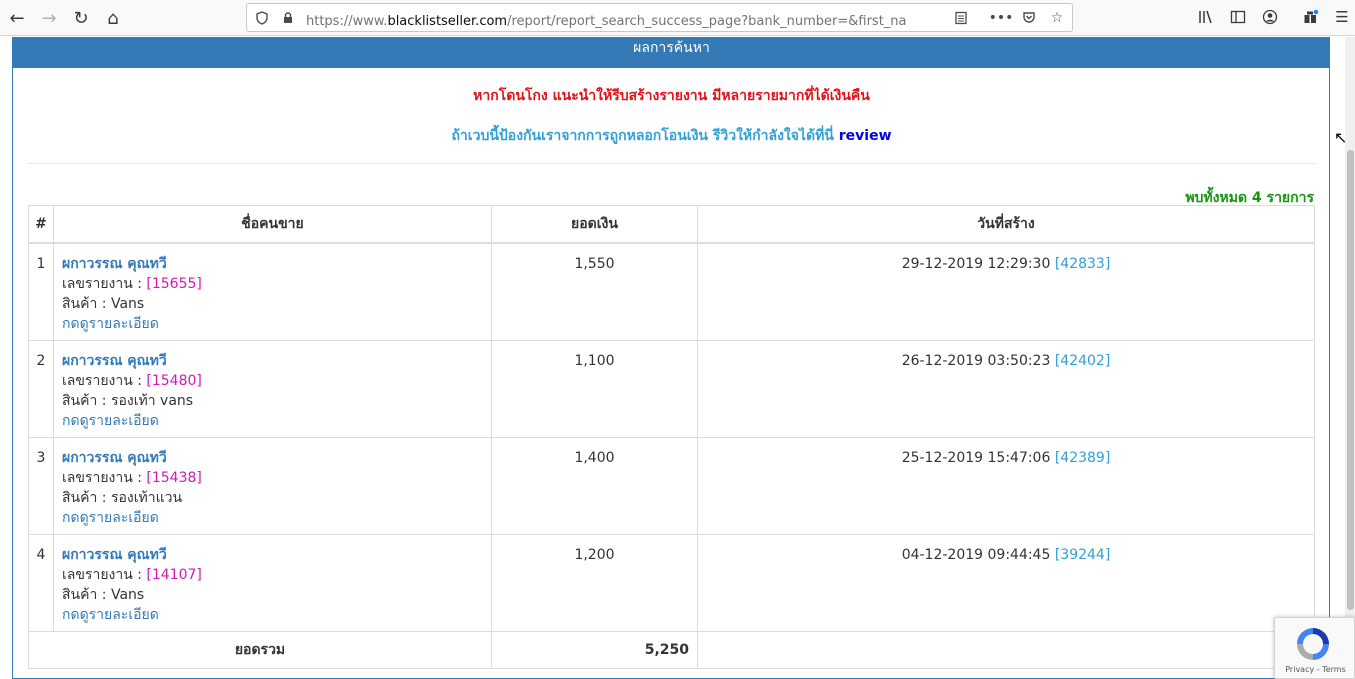 The height and width of the screenshot is (679, 1355). Describe the element at coordinates (173, 381) in the screenshot. I see `report-number-link: [15480]` at that location.